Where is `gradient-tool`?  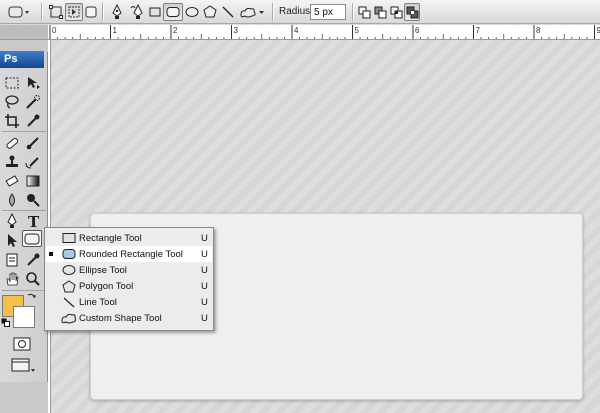 gradient-tool is located at coordinates (33, 181).